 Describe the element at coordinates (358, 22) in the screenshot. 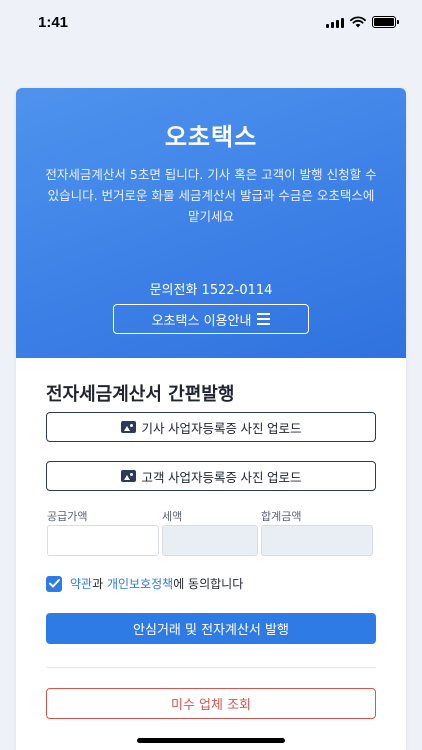

I see `wifi-icon` at that location.